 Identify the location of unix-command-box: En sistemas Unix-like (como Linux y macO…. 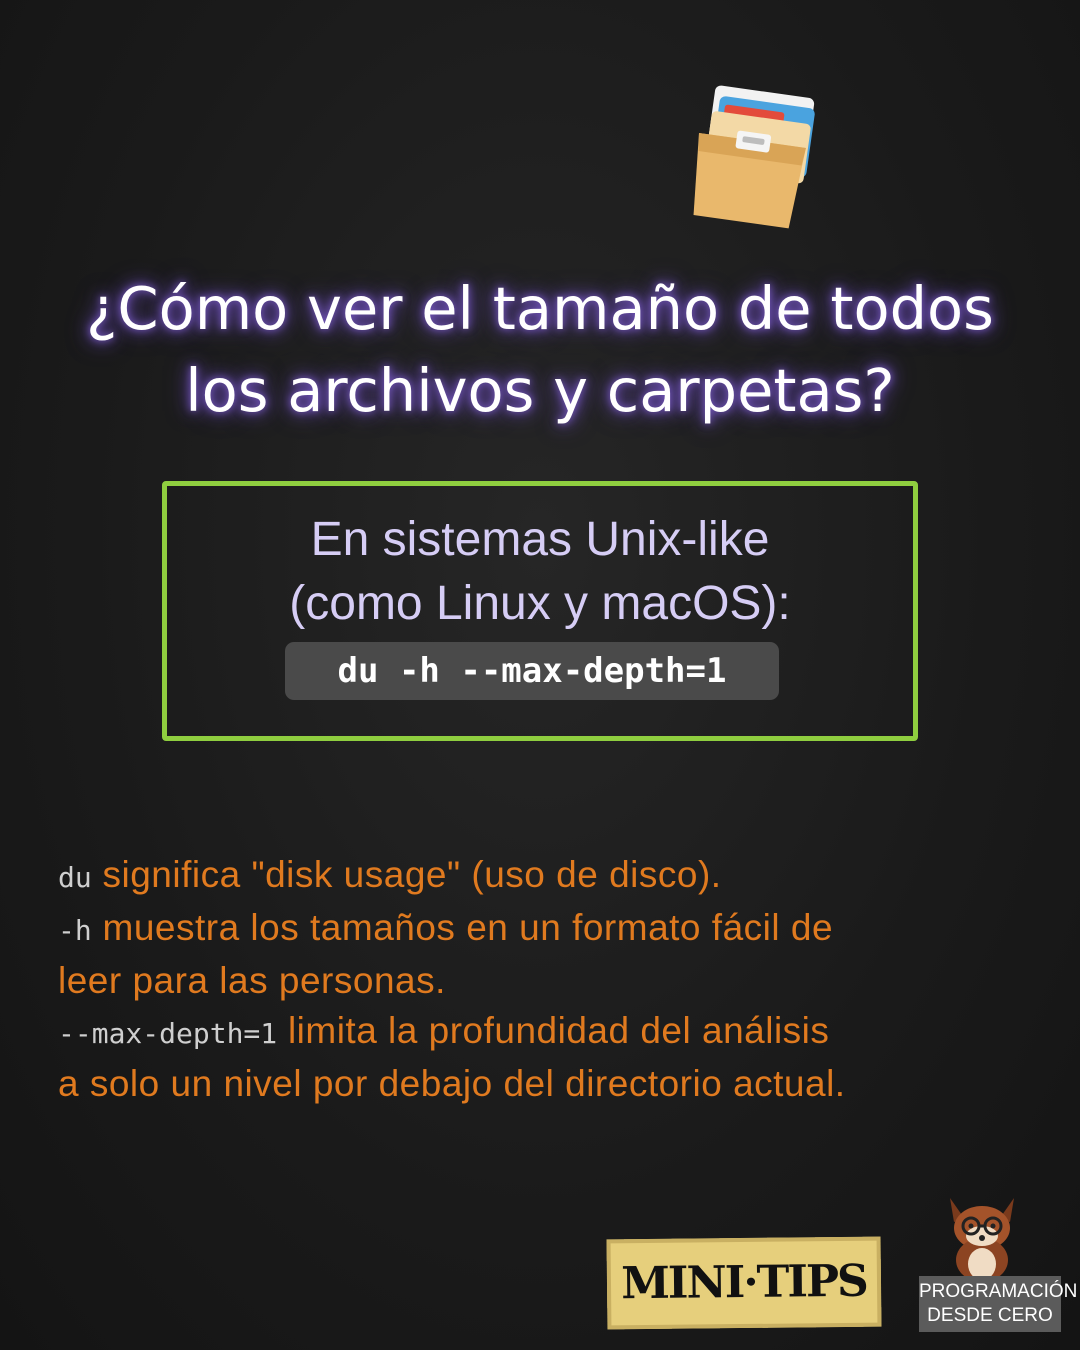
(540, 611).